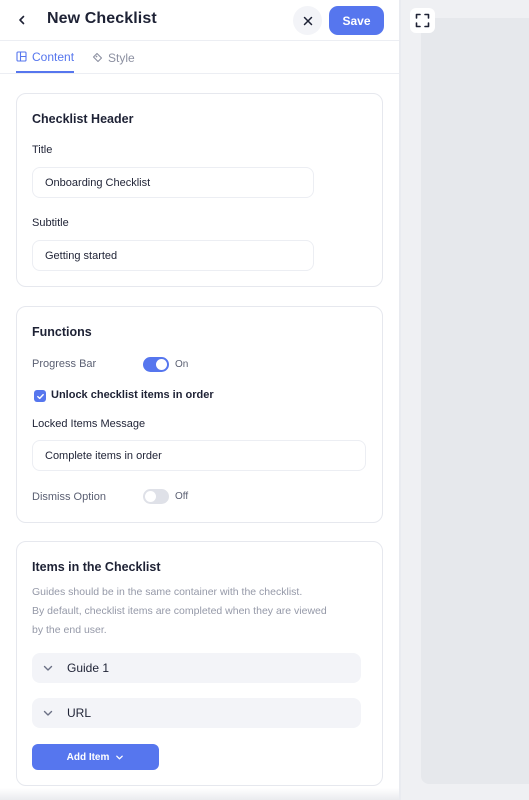  I want to click on tab-content-label: Content, so click(53, 56).